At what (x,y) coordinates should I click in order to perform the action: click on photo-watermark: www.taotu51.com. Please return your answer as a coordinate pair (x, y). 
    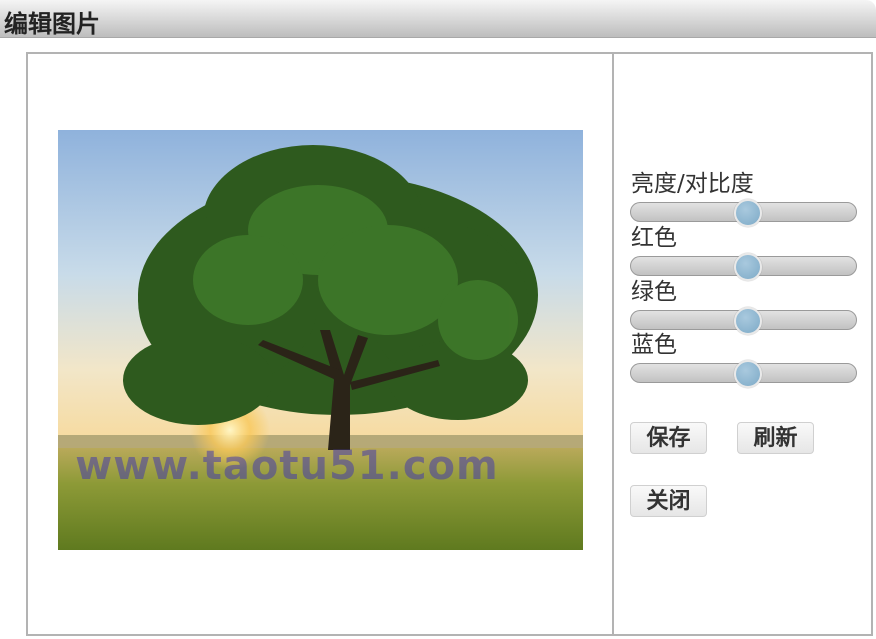
    Looking at the image, I should click on (287, 466).